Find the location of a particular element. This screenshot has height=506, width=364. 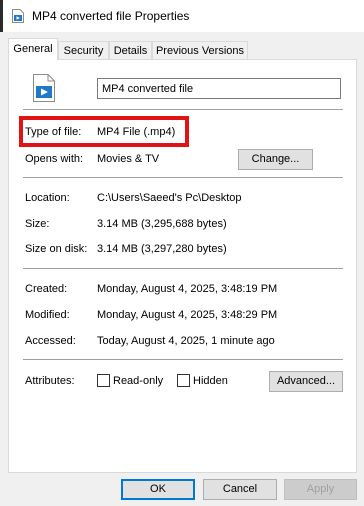

accessed-value: Today, August 4, 2025, 1 minute ago is located at coordinates (186, 341).